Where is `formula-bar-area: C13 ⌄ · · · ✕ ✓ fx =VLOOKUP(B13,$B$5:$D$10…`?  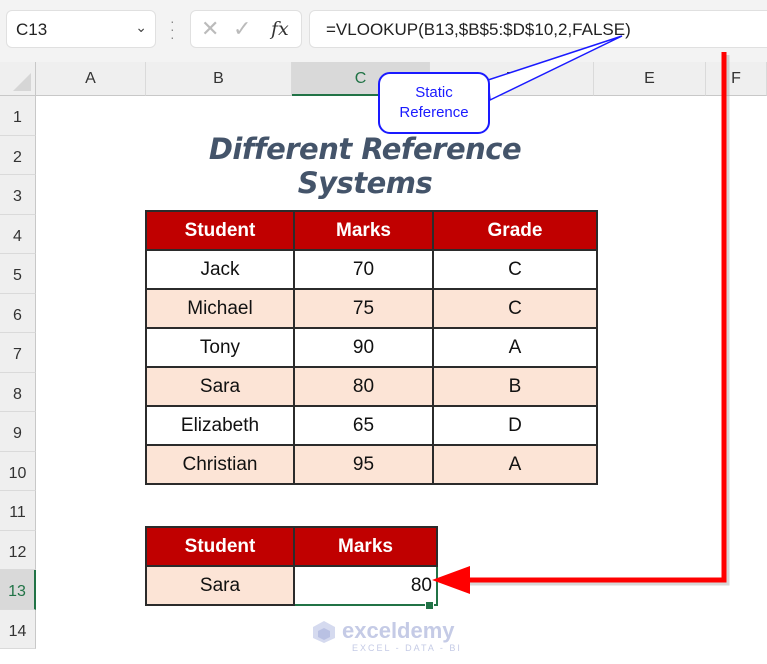
formula-bar-area: C13 ⌄ · · · ✕ ✓ fx =VLOOKUP(B13,$B$5:$D$10… is located at coordinates (383, 31).